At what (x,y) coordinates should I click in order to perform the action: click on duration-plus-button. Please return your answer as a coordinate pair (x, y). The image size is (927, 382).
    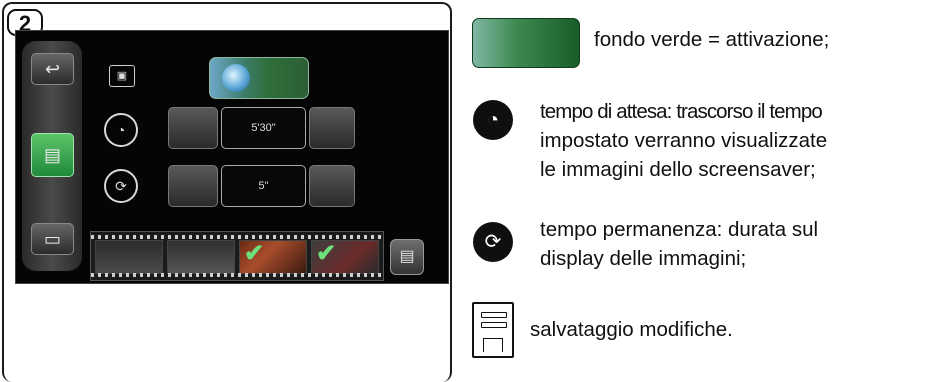
    Looking at the image, I should click on (332, 186).